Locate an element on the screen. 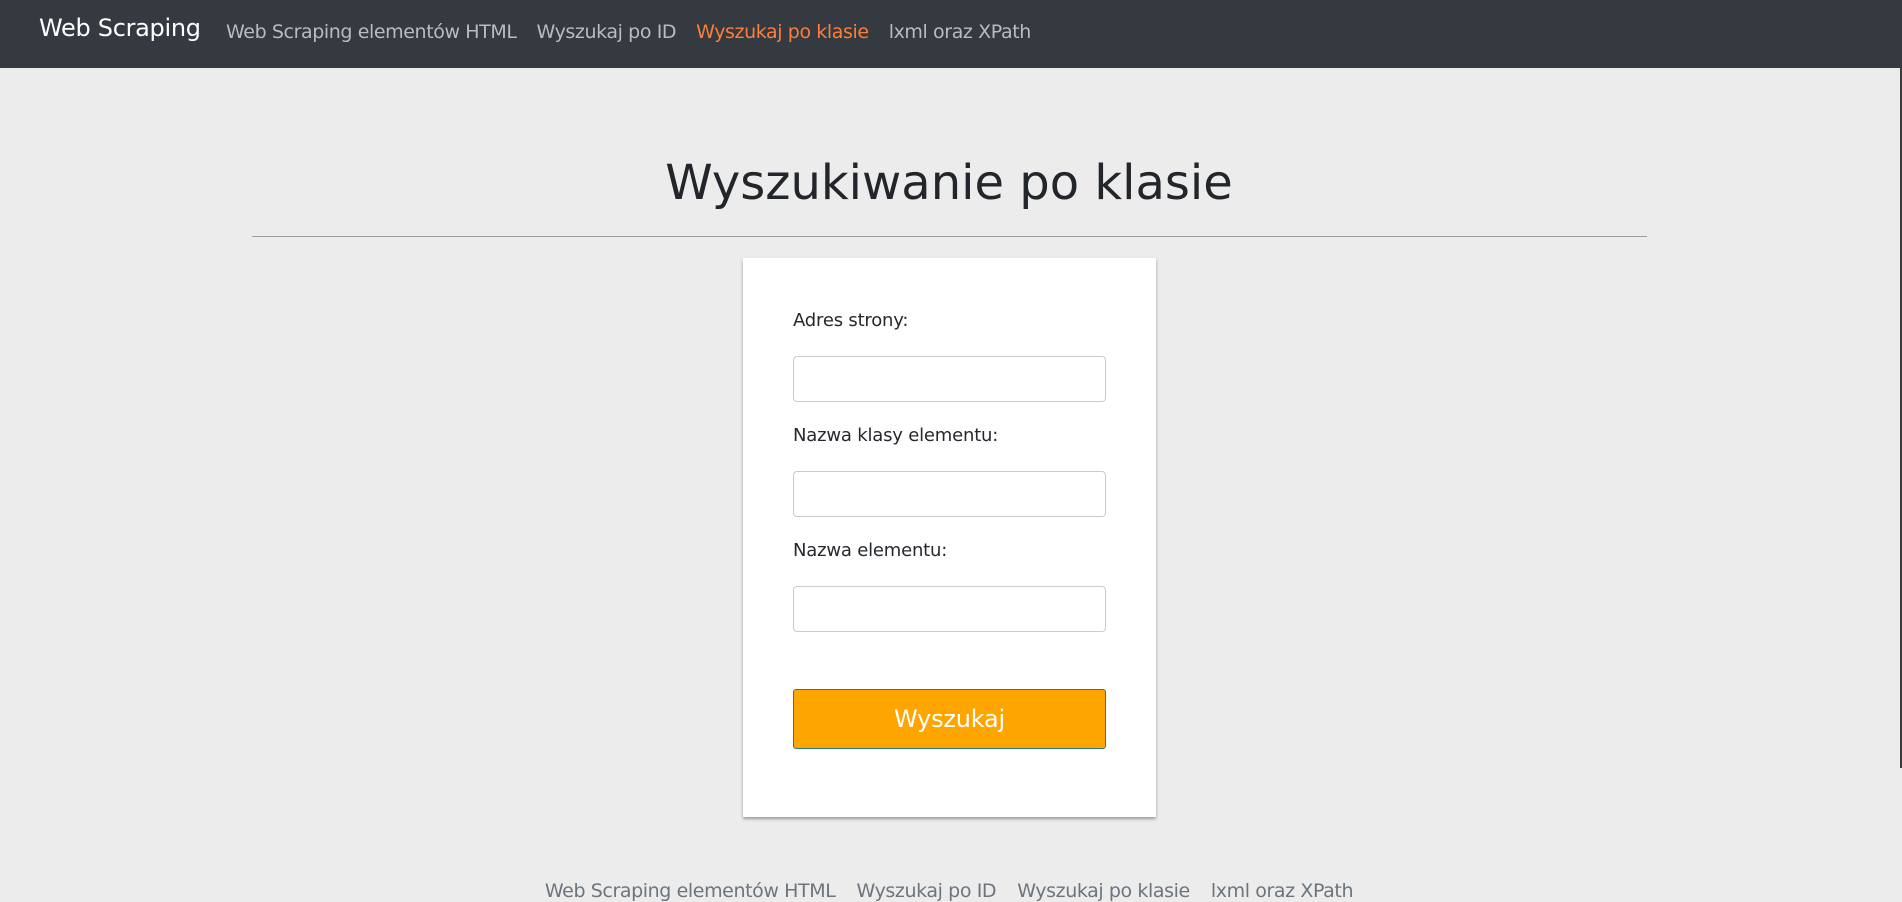  brand-link: Web Scraping is located at coordinates (120, 28).